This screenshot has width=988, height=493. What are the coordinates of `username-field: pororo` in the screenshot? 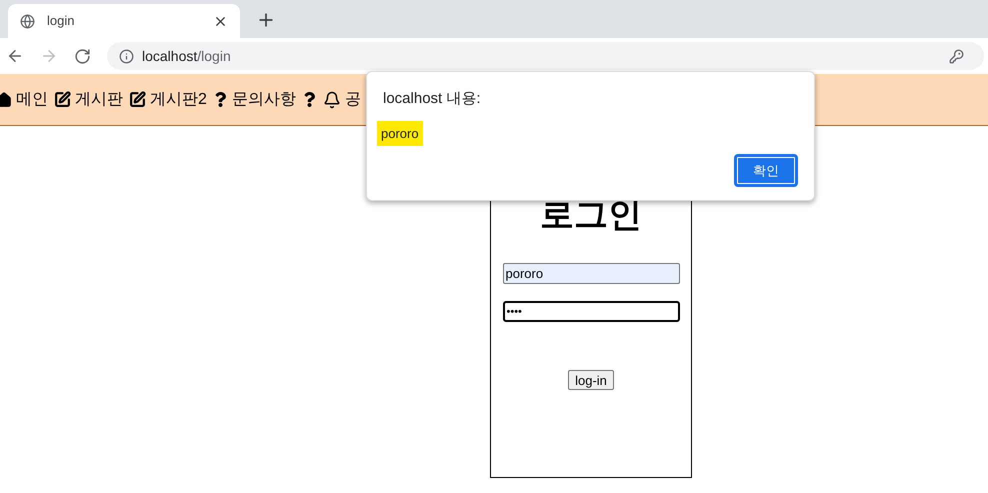 It's located at (591, 273).